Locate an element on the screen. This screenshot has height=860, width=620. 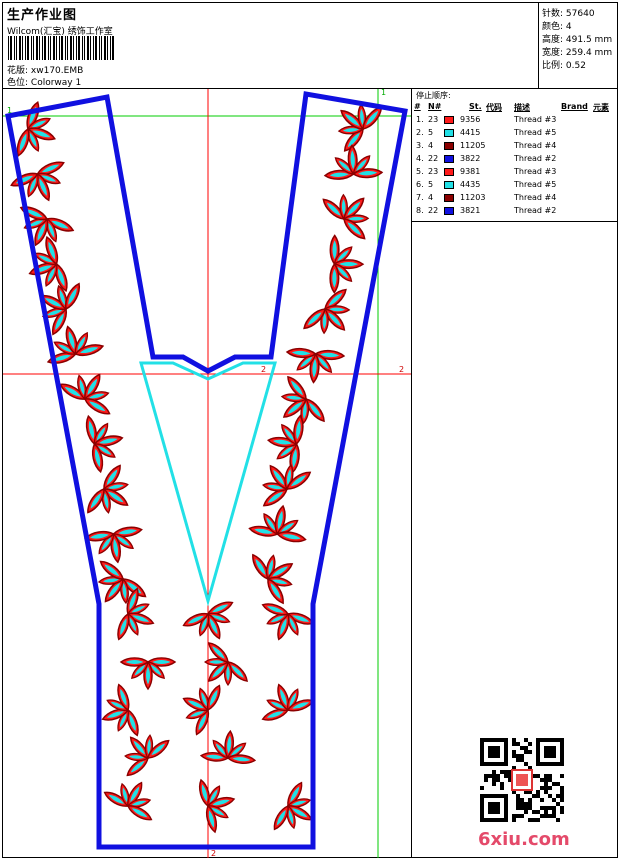
legend-row: 6. 5 4435 Thread #5 is located at coordinates (514, 186).